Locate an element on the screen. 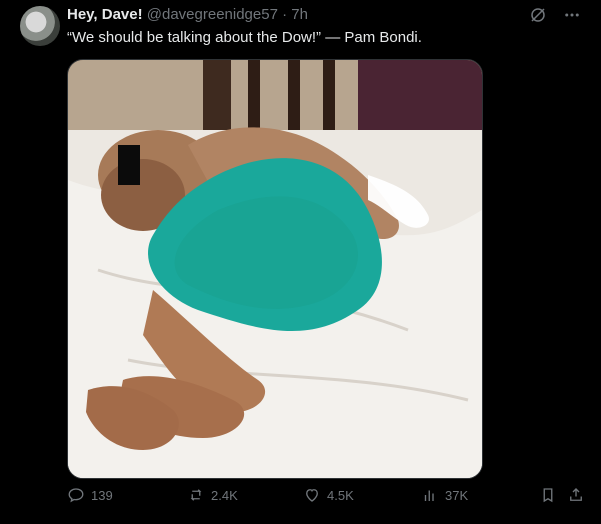 The width and height of the screenshot is (601, 524). like-action: 4.5K is located at coordinates (328, 495).